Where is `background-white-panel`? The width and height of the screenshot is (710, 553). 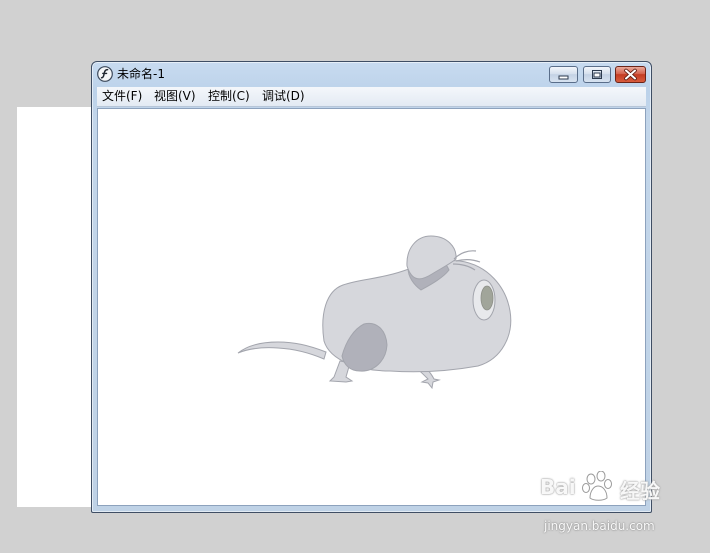
background-white-panel is located at coordinates (57, 307).